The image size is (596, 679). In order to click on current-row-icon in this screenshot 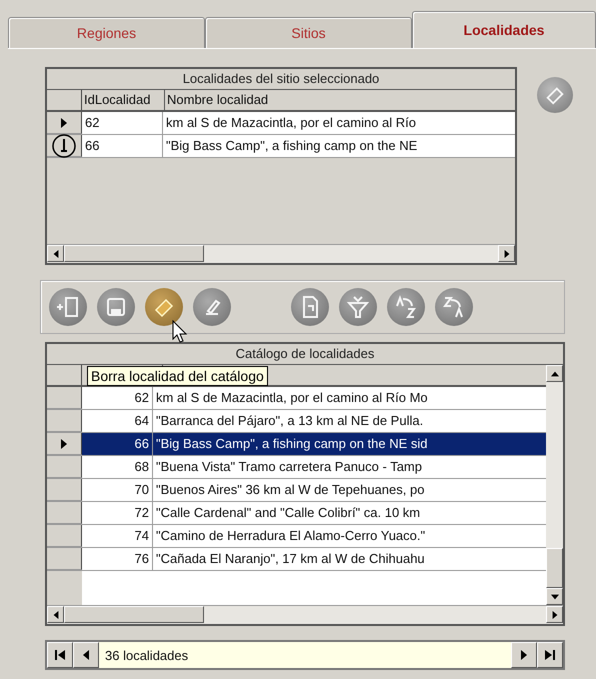, I will do `click(64, 444)`.